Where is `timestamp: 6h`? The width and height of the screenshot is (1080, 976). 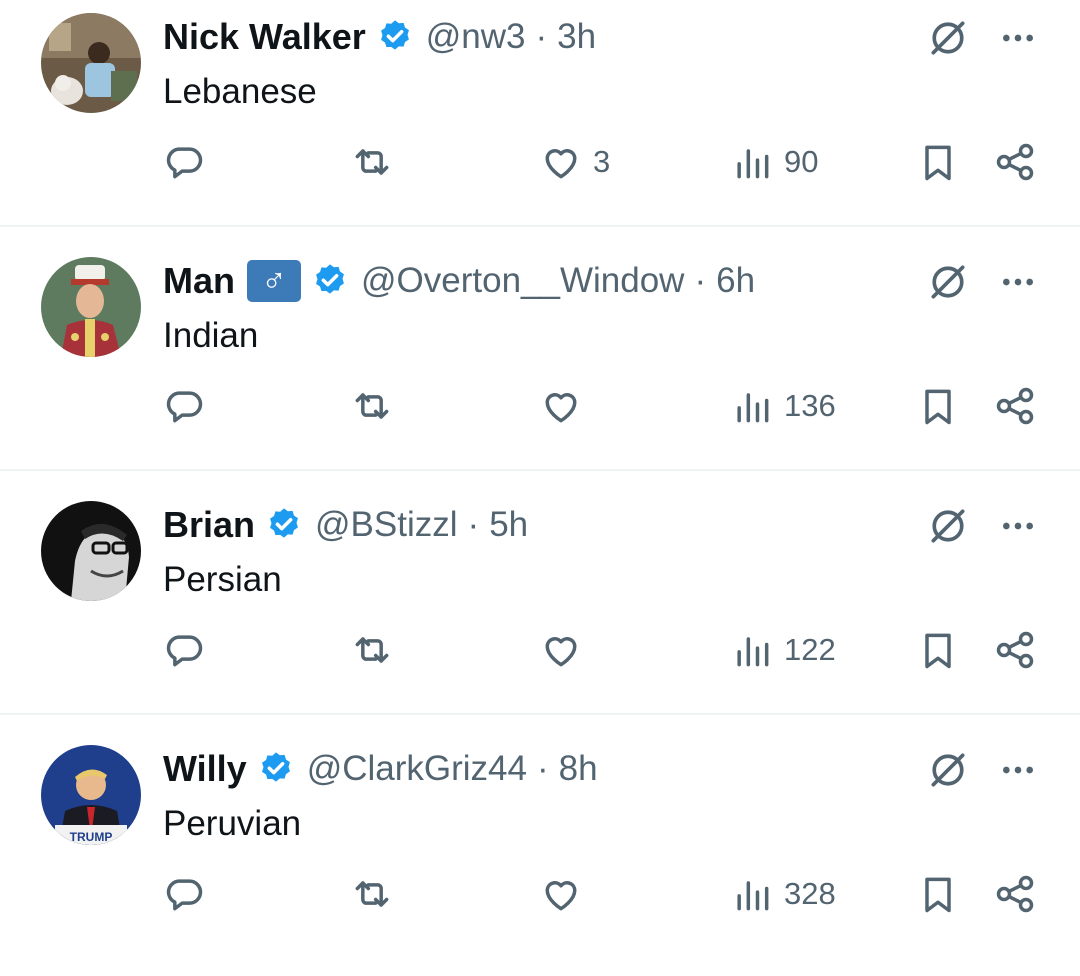 timestamp: 6h is located at coordinates (735, 281).